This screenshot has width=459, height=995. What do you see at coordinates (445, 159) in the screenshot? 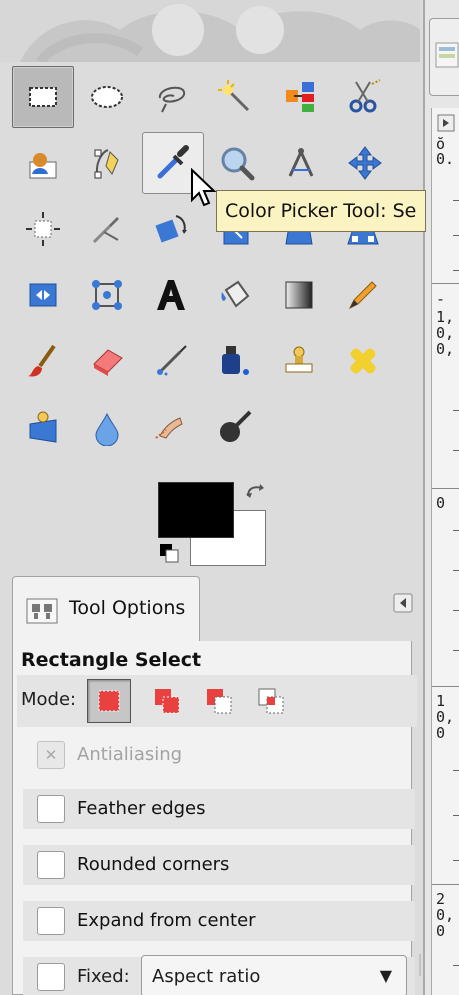
I see `ruler-text-2: 0.` at bounding box center [445, 159].